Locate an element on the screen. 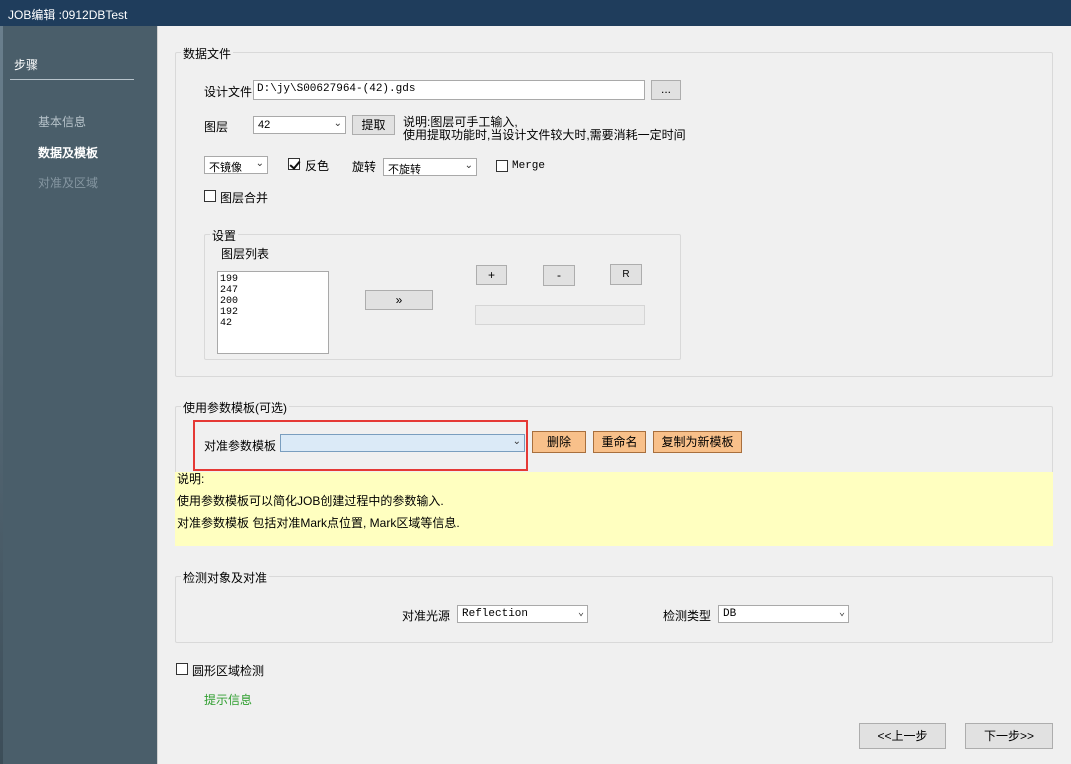 Image resolution: width=1071 pixels, height=764 pixels. highlight-box is located at coordinates (360, 445).